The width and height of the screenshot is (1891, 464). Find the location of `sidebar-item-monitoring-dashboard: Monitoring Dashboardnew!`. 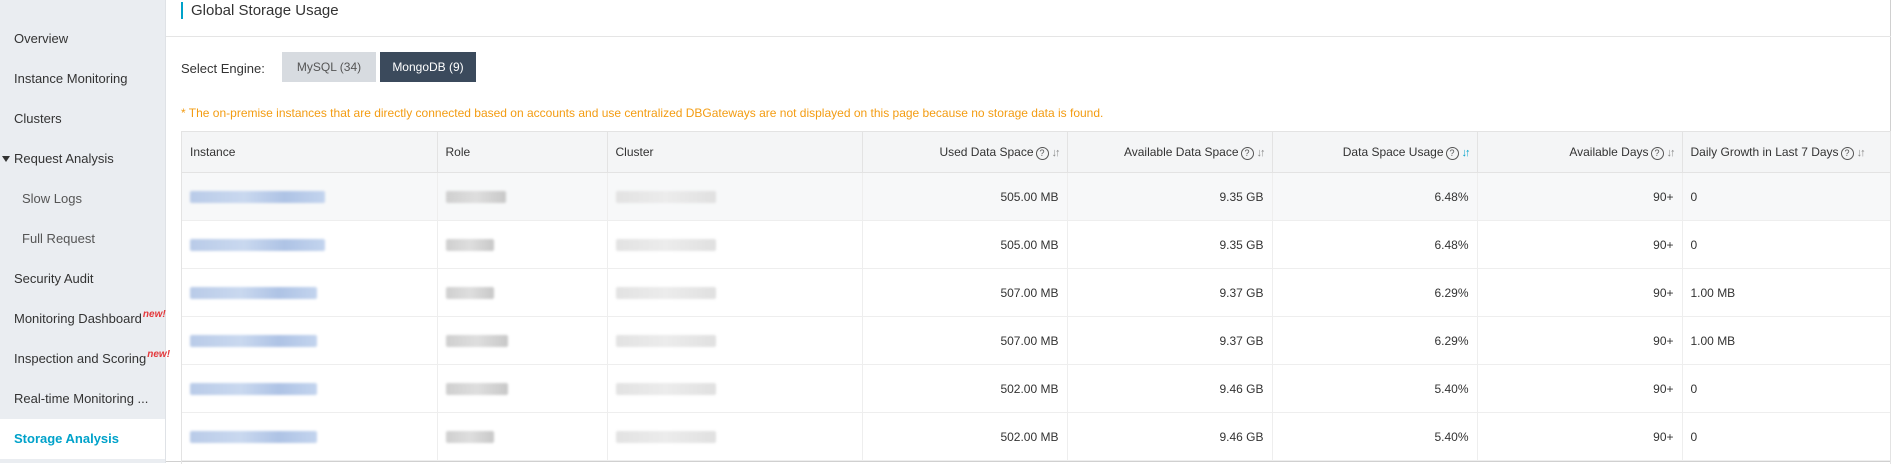

sidebar-item-monitoring-dashboard: Monitoring Dashboardnew! is located at coordinates (83, 319).